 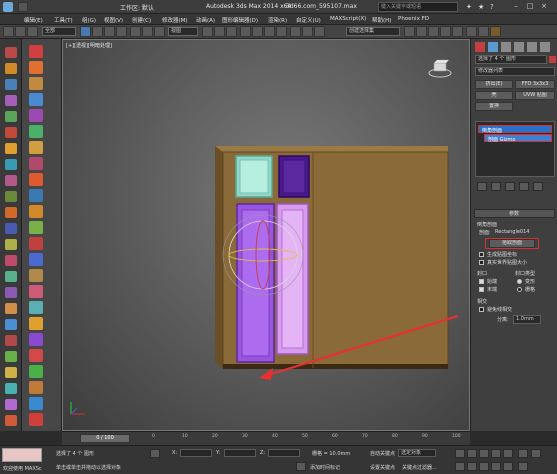 I want to click on rendered-frame-icon, so click(x=483, y=31).